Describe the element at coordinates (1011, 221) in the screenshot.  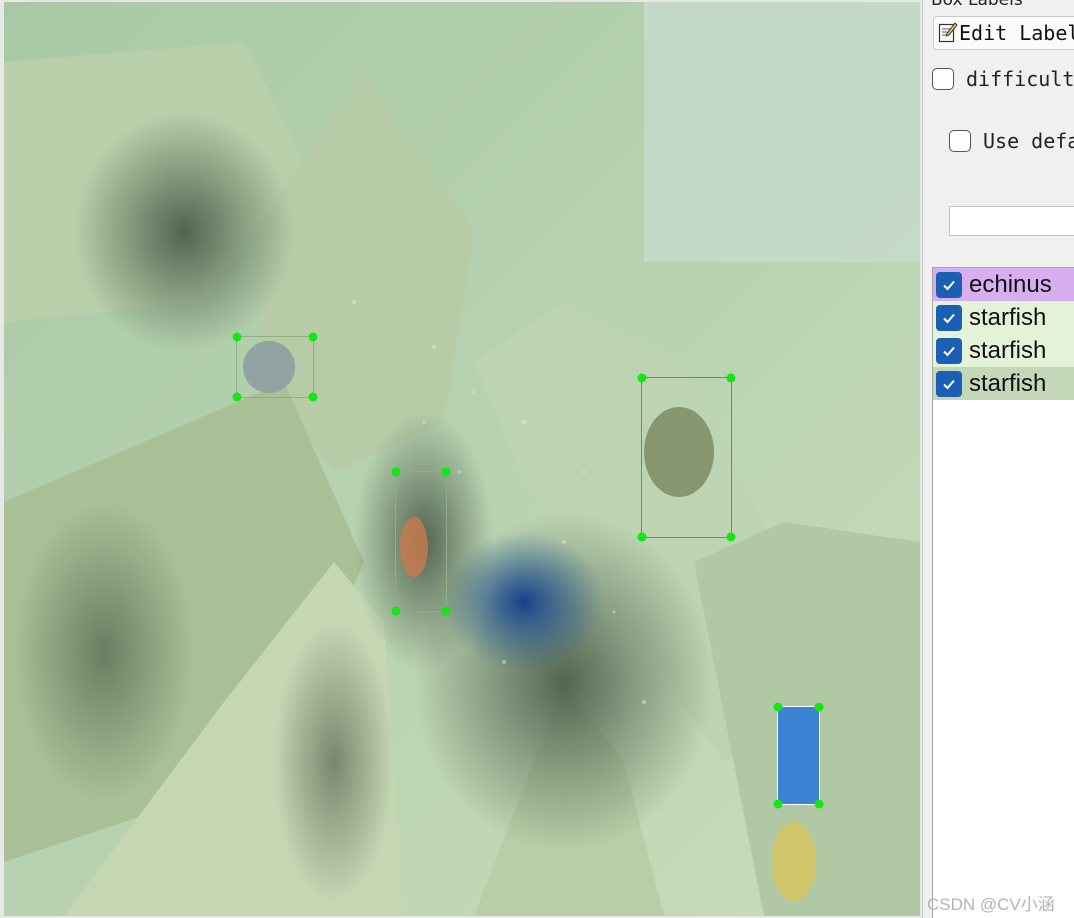
I see `default-label-input` at that location.